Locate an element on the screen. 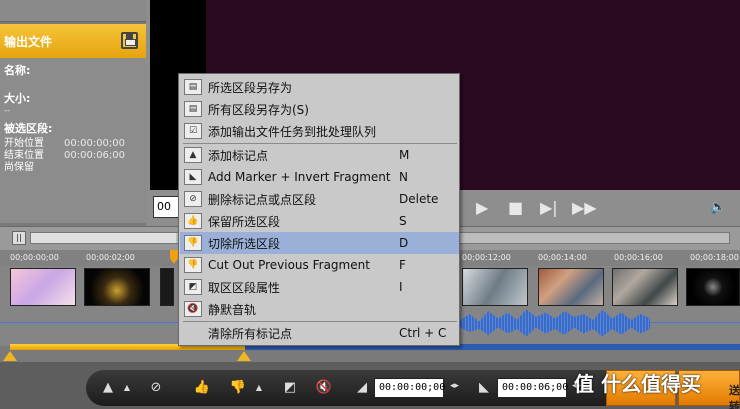 This screenshot has width=740, height=409. end-time-field: 00:00:06;00 is located at coordinates (532, 388).